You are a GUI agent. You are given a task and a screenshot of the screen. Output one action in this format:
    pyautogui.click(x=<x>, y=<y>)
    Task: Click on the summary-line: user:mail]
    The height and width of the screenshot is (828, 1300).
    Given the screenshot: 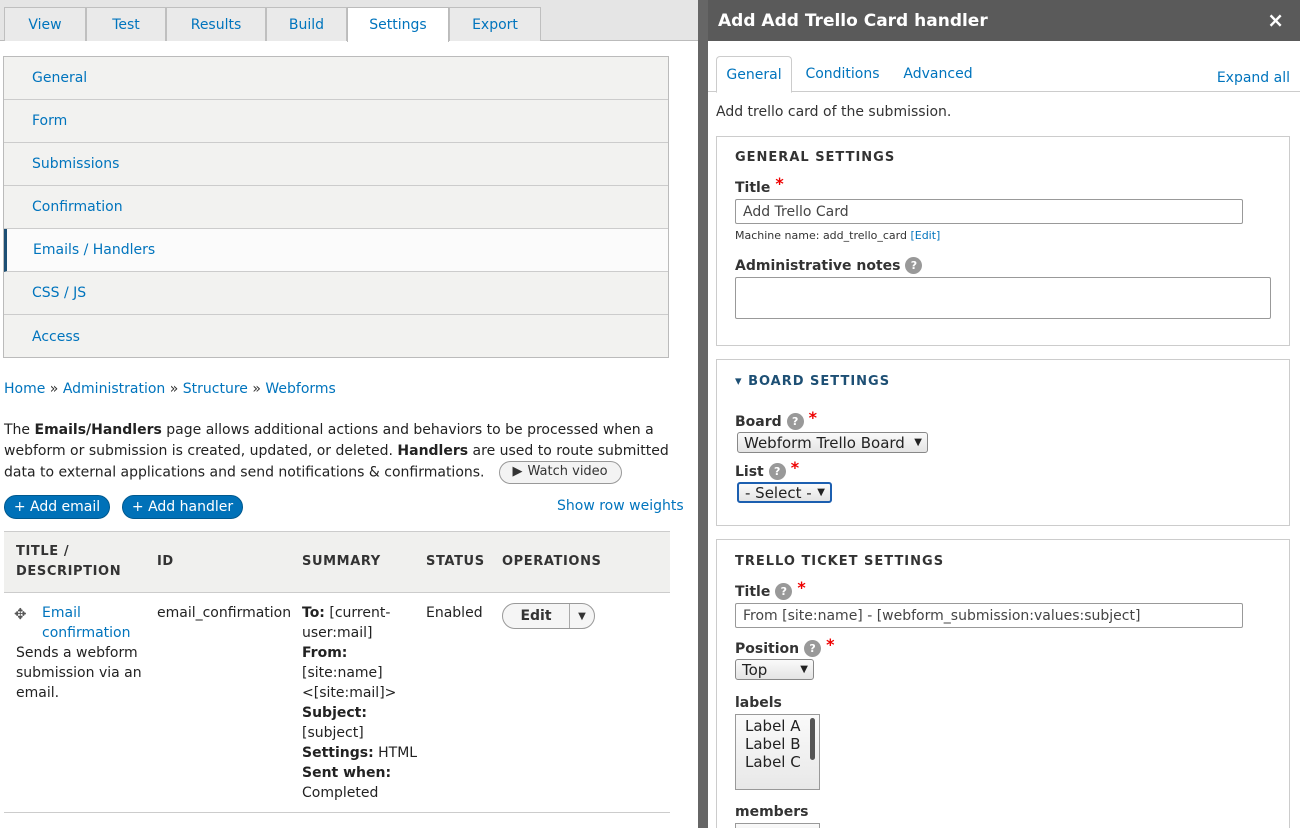 What is the action you would take?
    pyautogui.click(x=337, y=633)
    